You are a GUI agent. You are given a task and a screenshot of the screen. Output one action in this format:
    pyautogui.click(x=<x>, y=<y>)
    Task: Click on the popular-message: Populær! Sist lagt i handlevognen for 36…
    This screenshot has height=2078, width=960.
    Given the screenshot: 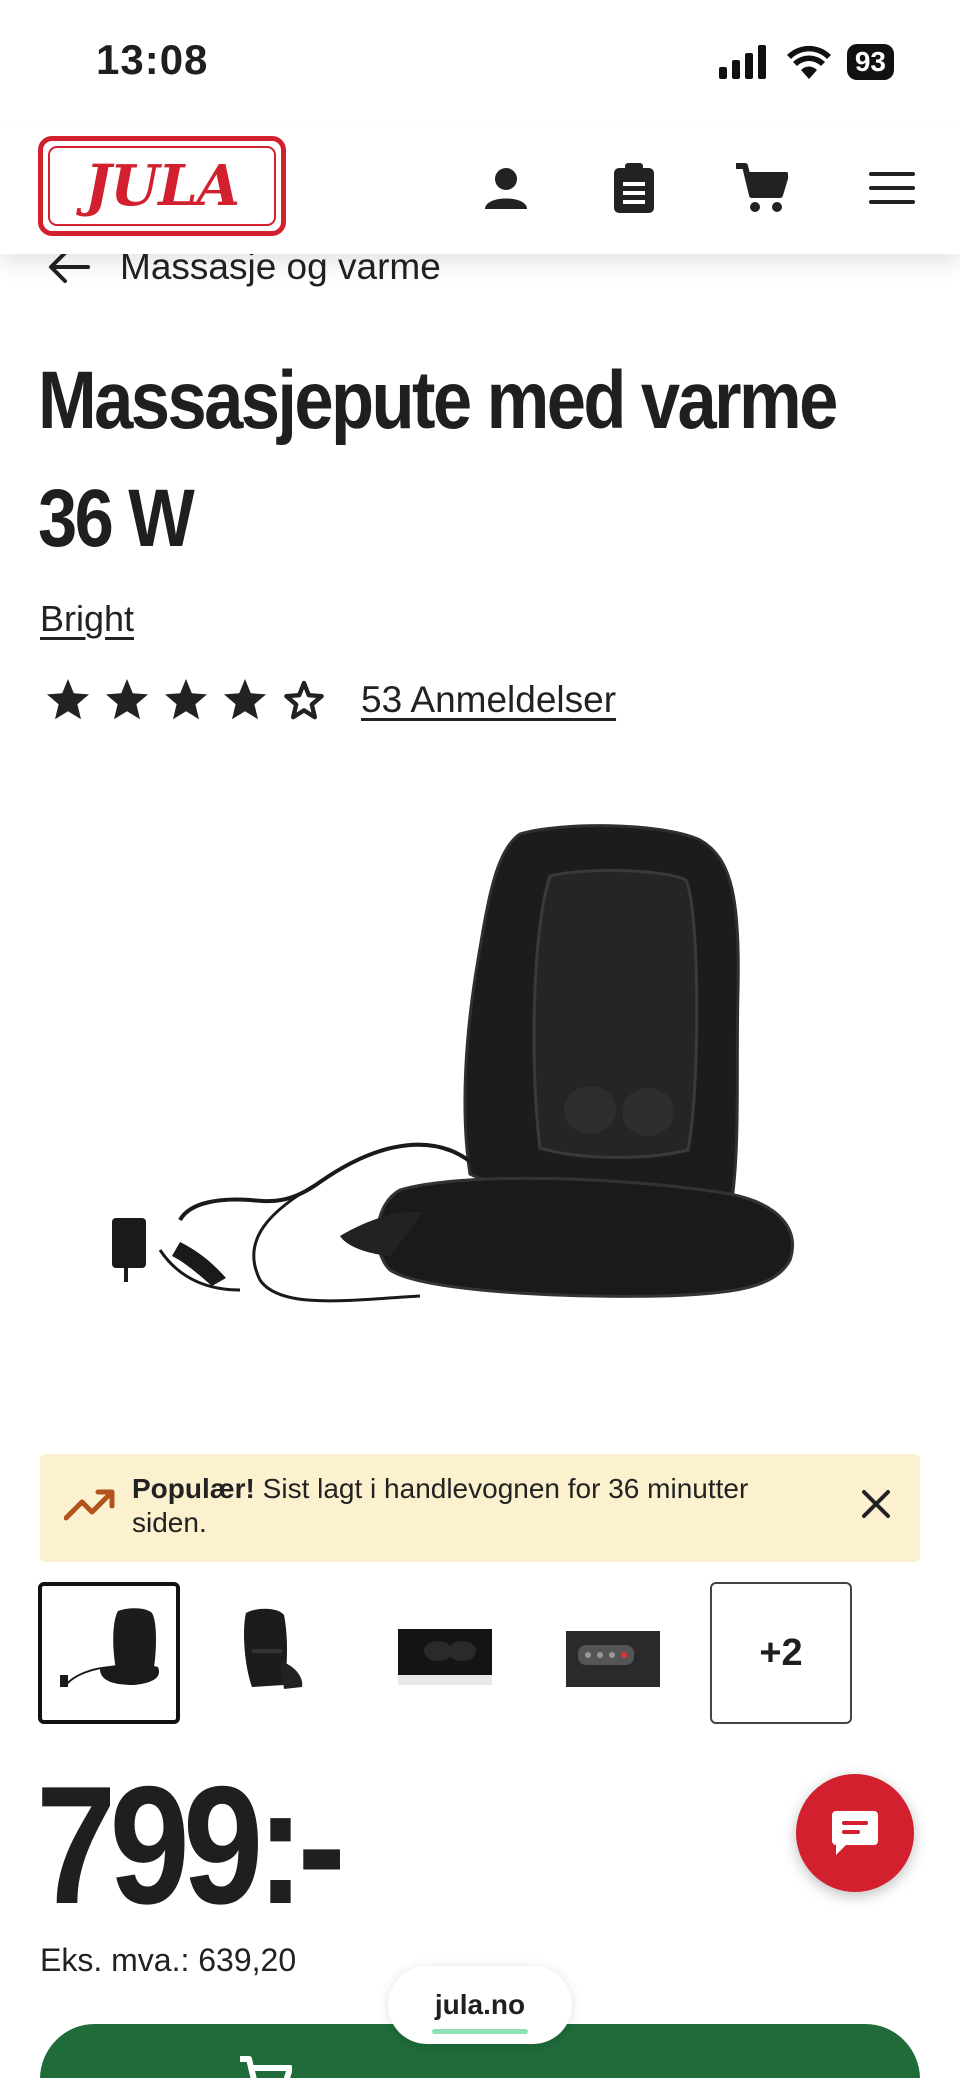 What is the action you would take?
    pyautogui.click(x=477, y=1506)
    